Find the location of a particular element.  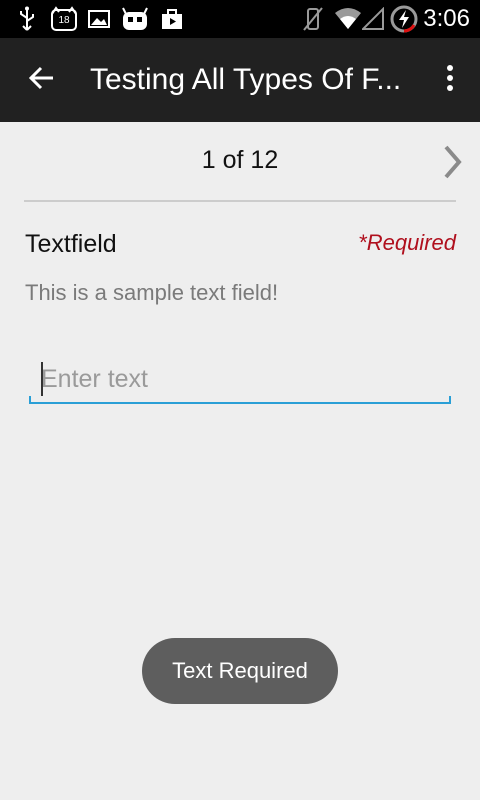

next-page-button is located at coordinates (452, 162).